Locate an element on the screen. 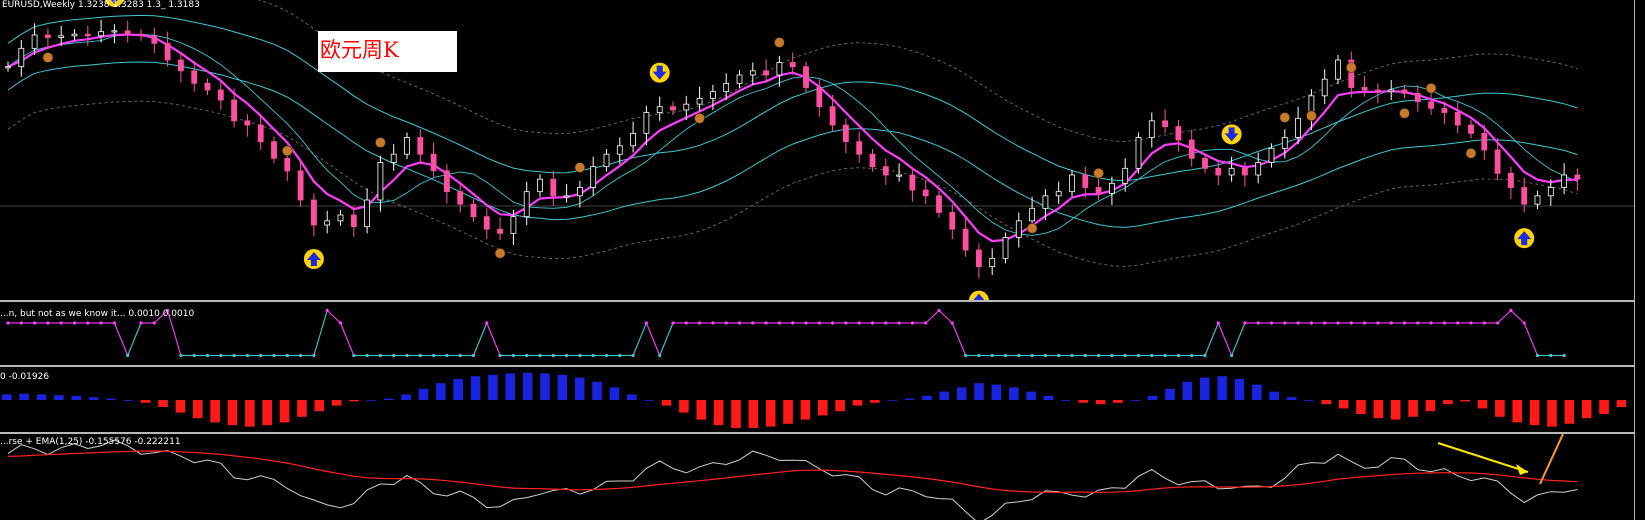 This screenshot has height=520, width=1645. price-scale is located at coordinates (1639, 260).